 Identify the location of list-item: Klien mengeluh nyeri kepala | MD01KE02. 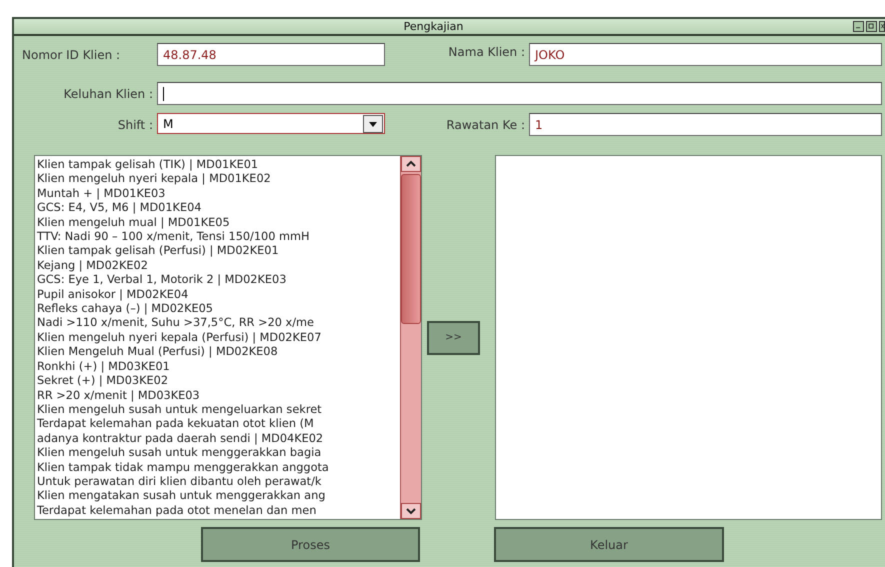
(218, 179).